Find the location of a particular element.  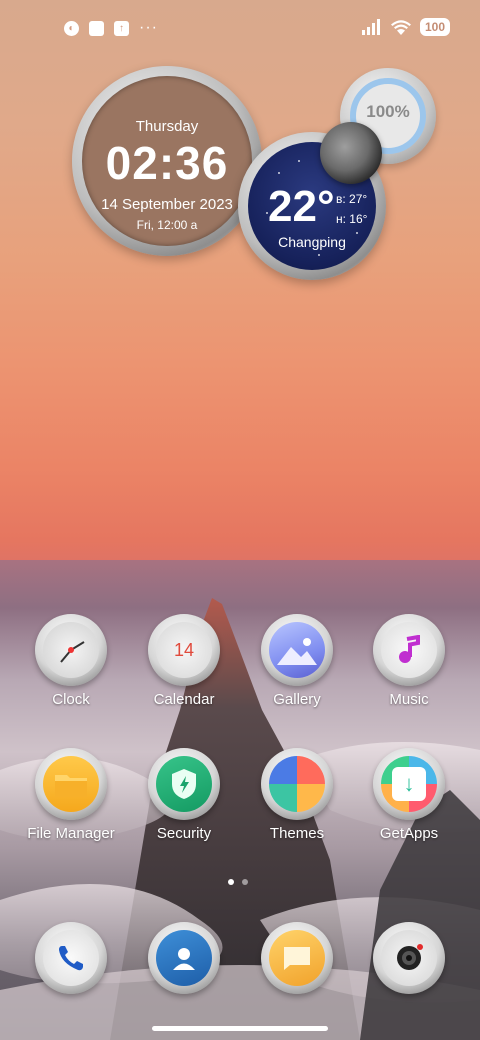

shield-icon is located at coordinates (184, 784).